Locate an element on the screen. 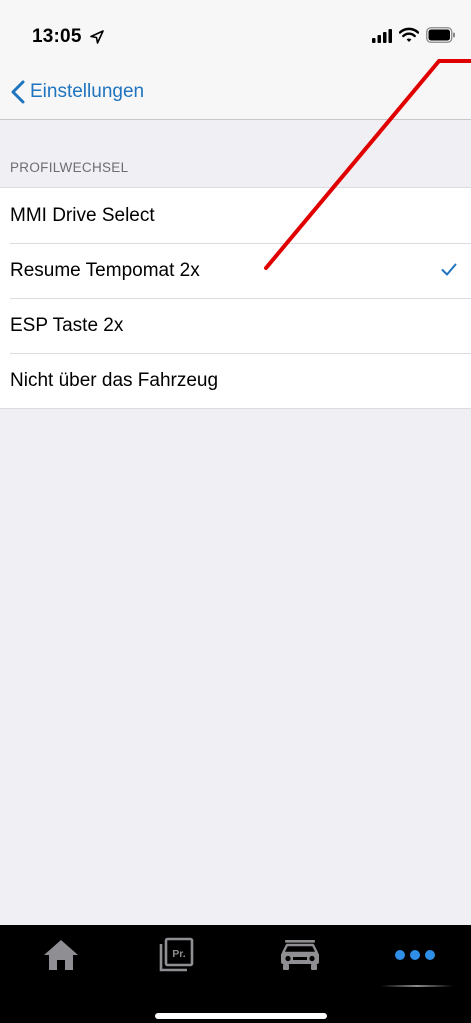  tab-profile: Pr. is located at coordinates (176, 955).